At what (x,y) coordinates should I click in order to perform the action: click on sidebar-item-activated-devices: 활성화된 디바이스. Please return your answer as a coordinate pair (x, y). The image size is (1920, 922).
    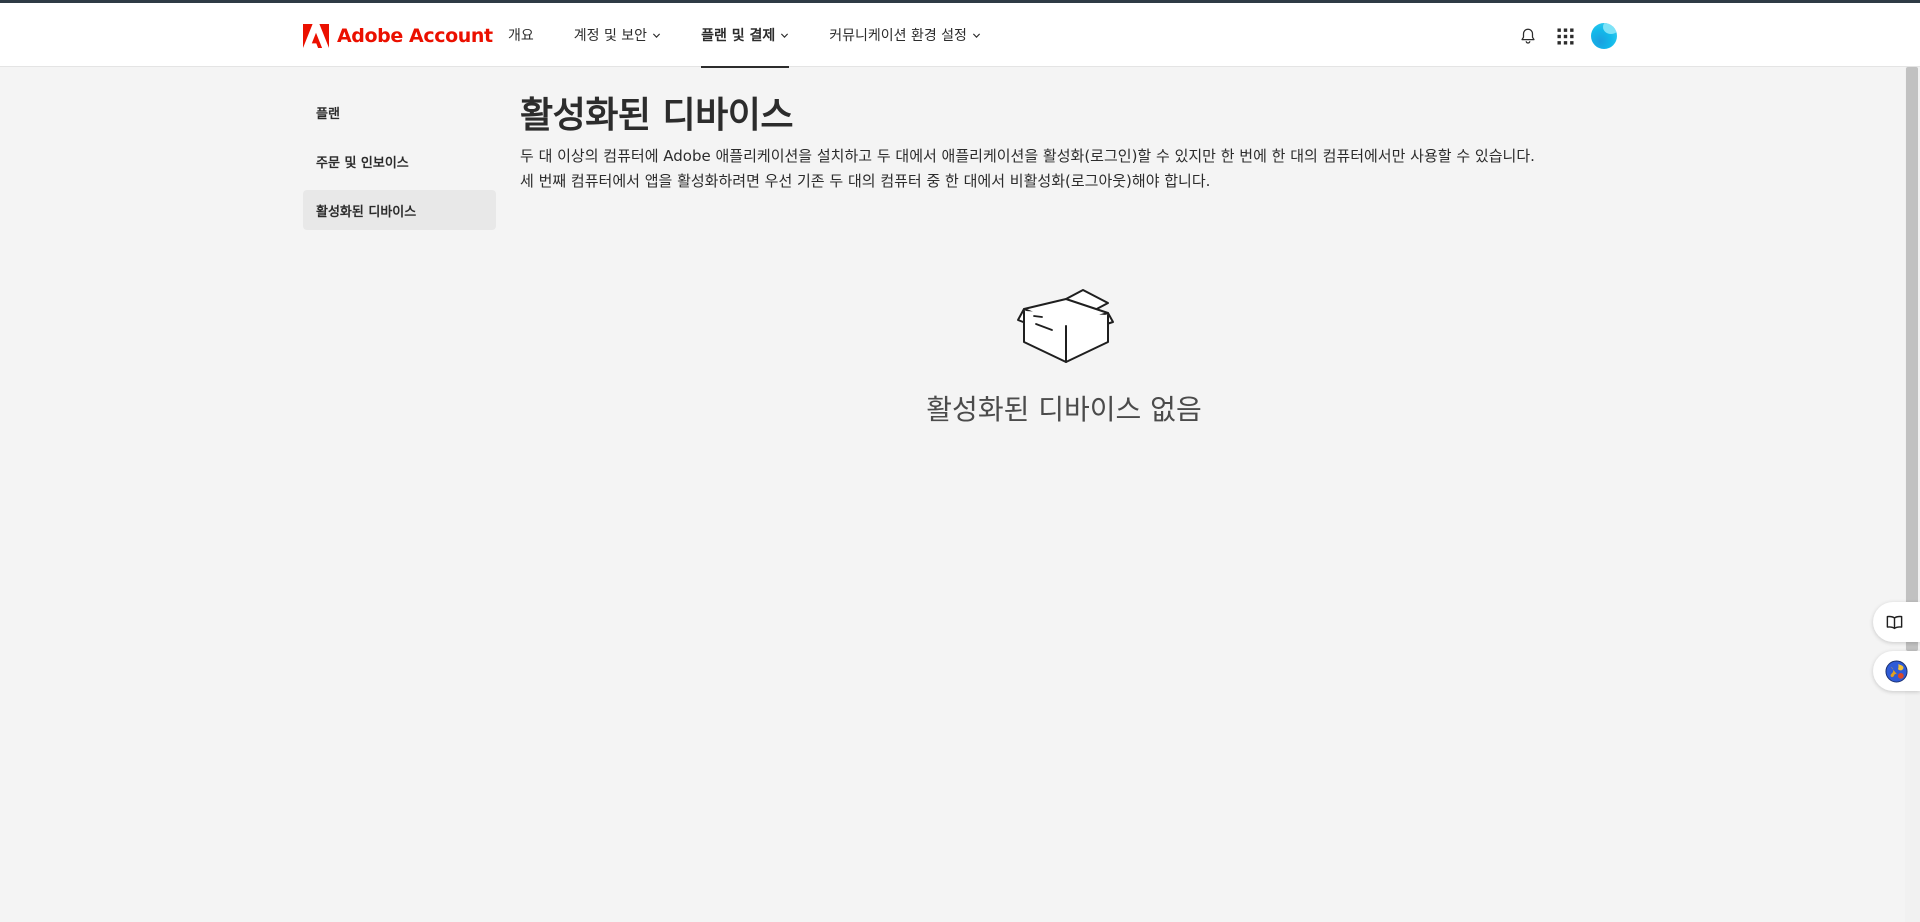
    Looking at the image, I should click on (399, 210).